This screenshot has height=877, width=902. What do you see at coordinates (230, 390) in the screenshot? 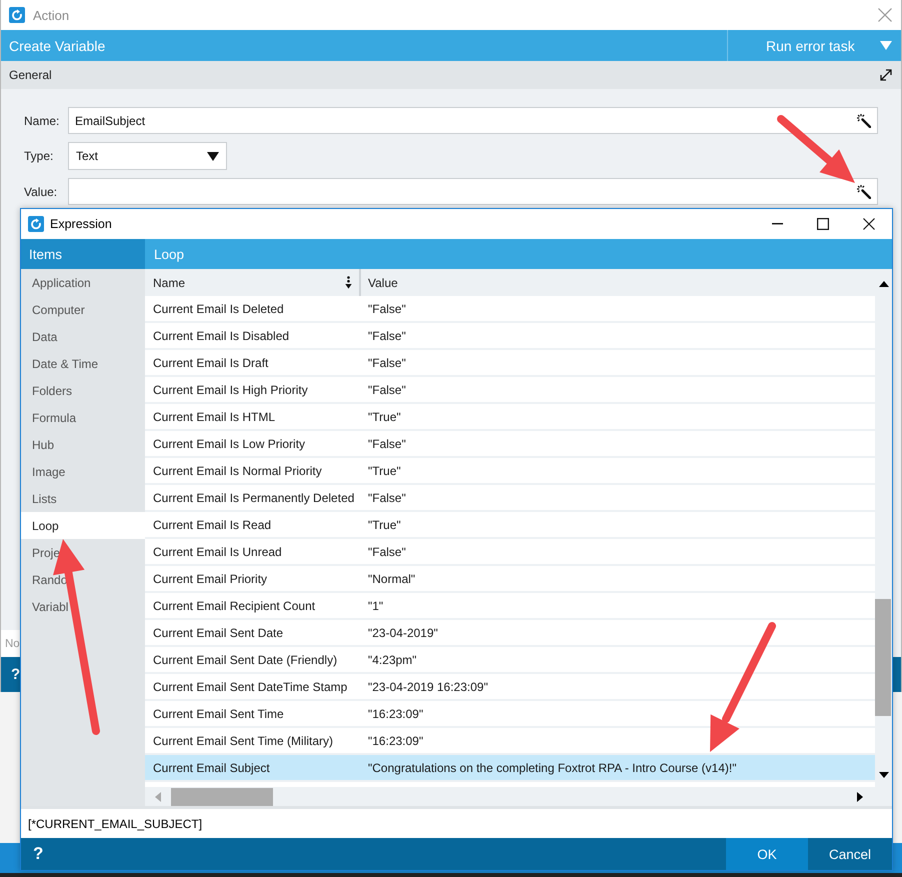
I see `table-cell-text: Current Email Is High Priority` at bounding box center [230, 390].